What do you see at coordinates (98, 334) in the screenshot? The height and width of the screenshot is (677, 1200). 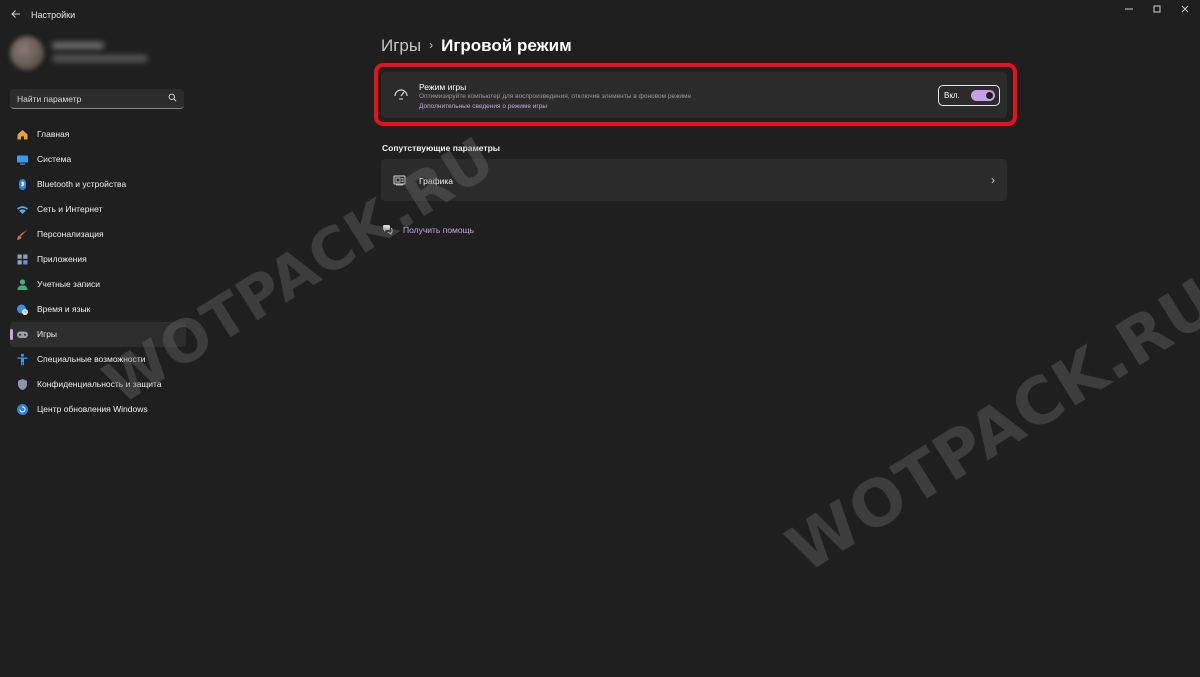 I see `sidebar-item-gaming: Игры` at bounding box center [98, 334].